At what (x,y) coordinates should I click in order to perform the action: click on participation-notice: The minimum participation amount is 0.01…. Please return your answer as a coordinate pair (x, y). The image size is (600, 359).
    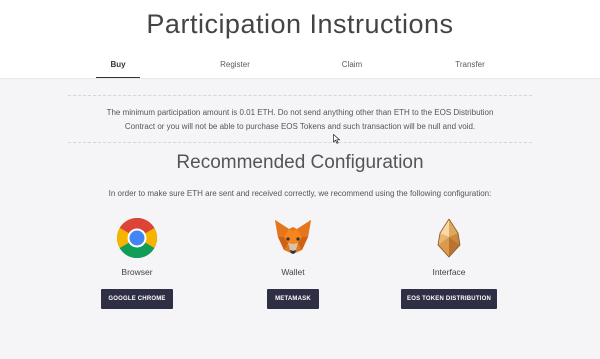
    Looking at the image, I should click on (300, 120).